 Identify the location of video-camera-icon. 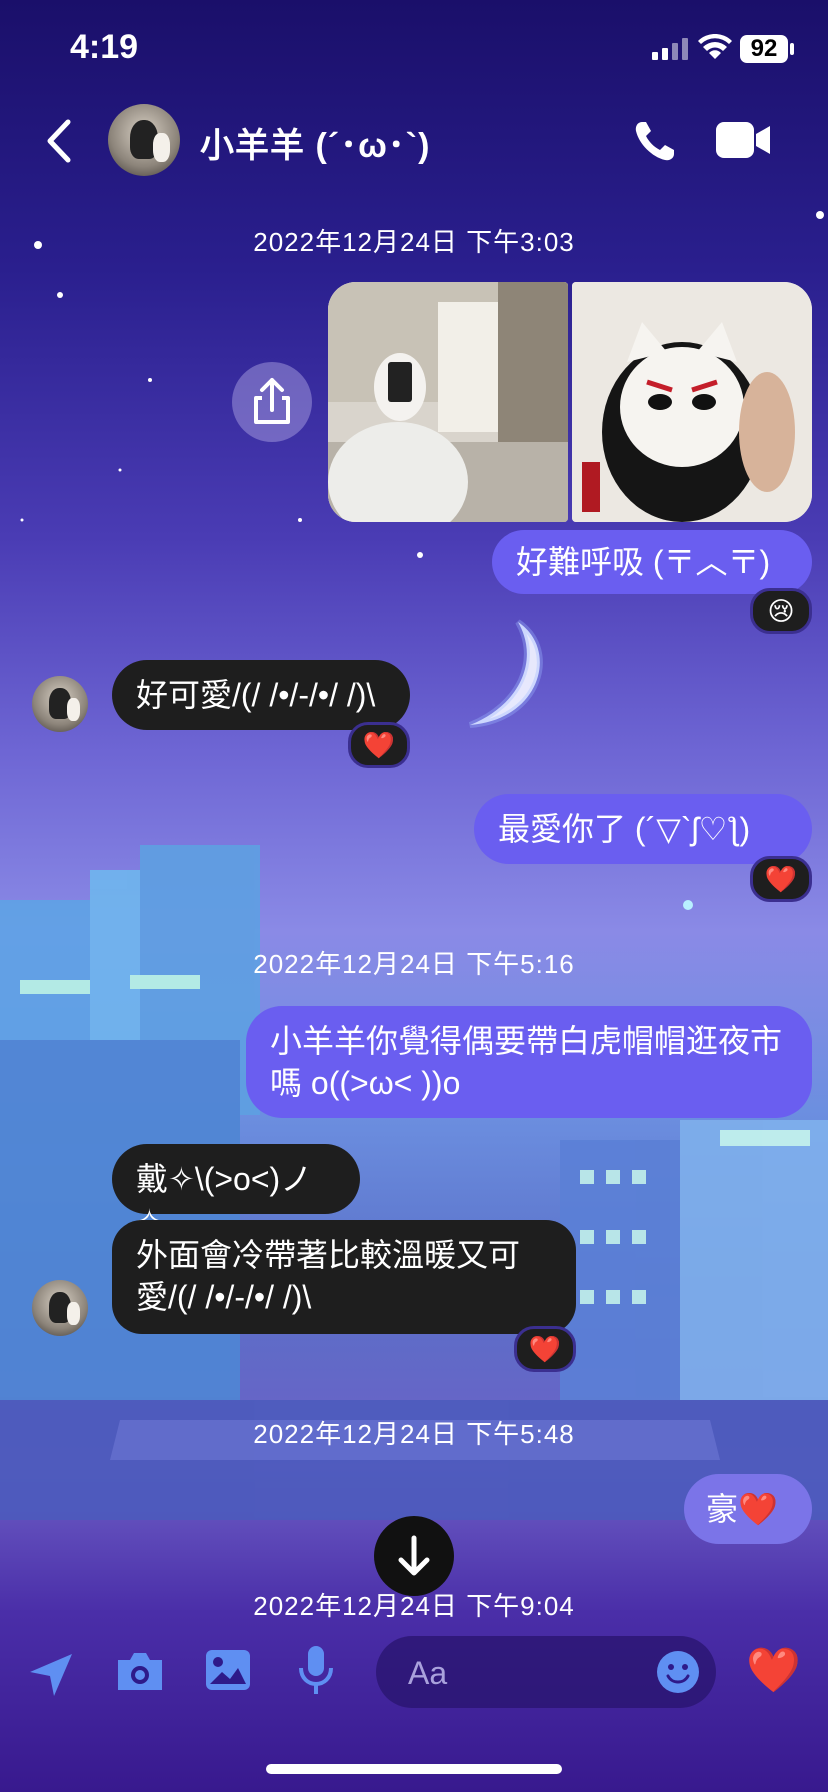
(744, 140).